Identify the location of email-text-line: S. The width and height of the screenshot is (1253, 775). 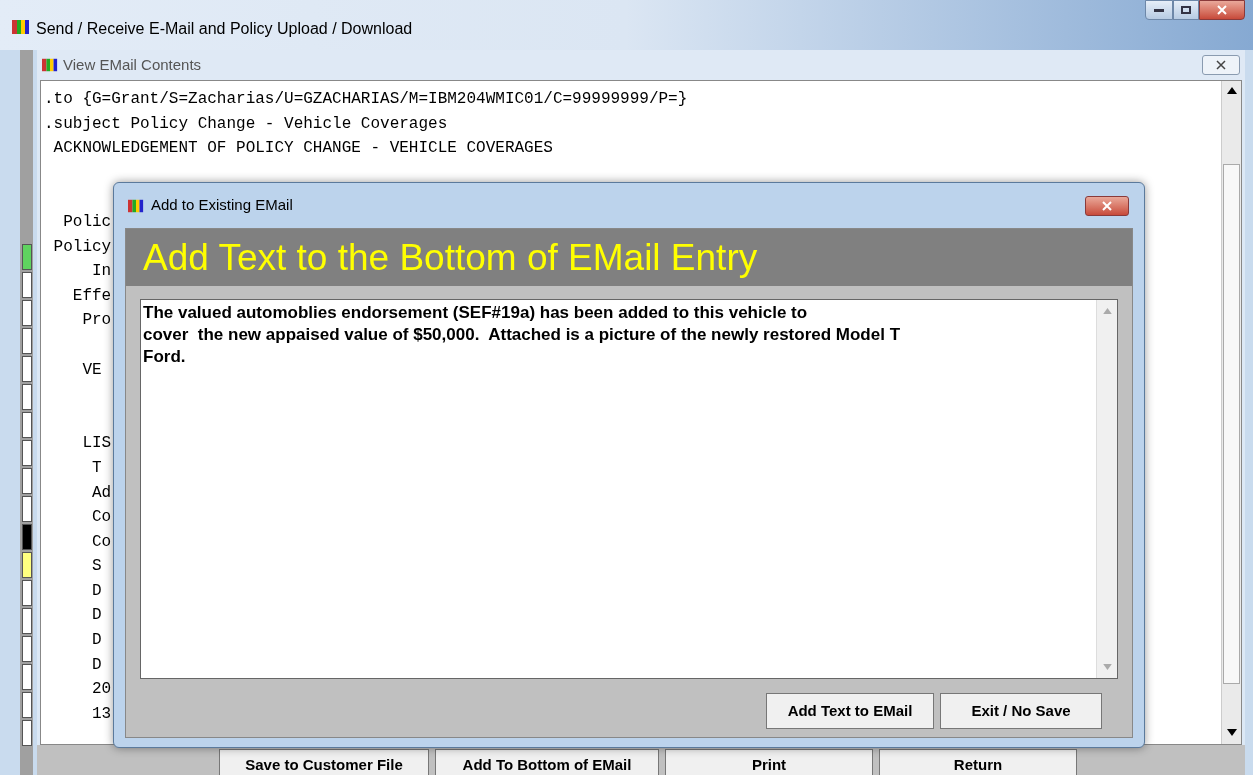
(96, 567).